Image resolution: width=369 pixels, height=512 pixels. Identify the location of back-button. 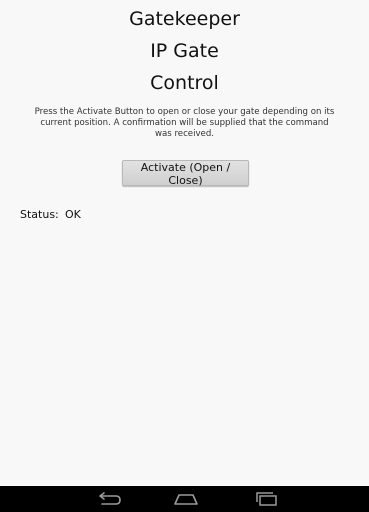
(108, 499).